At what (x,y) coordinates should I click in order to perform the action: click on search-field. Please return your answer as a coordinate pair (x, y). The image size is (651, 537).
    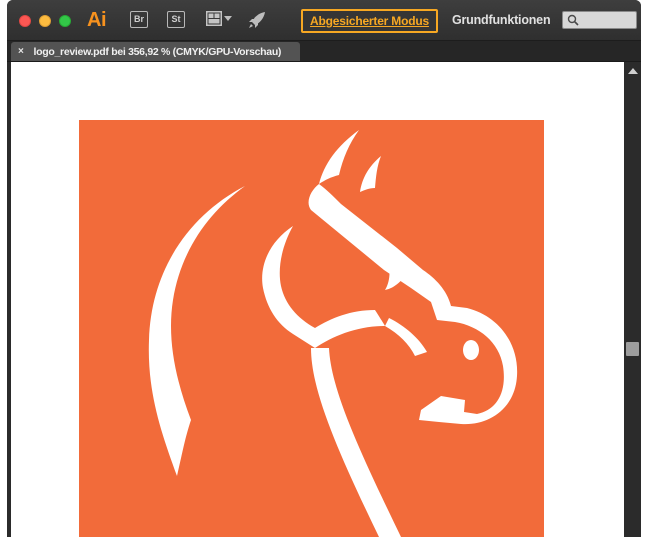
    Looking at the image, I should click on (599, 20).